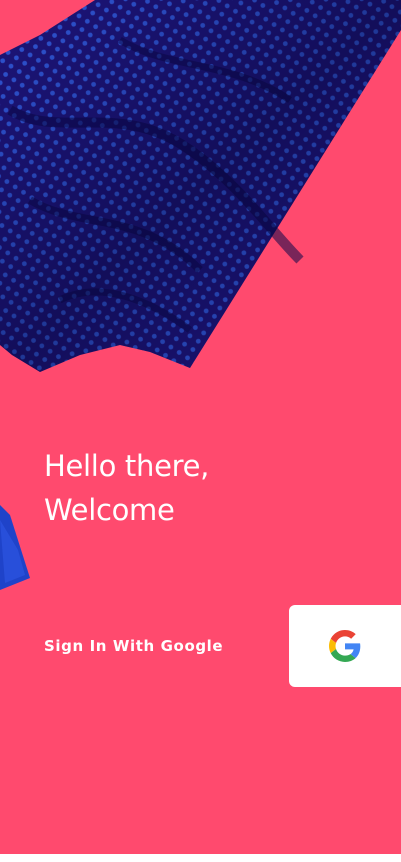  I want to click on welcome-line-2: Welcome, so click(109, 510).